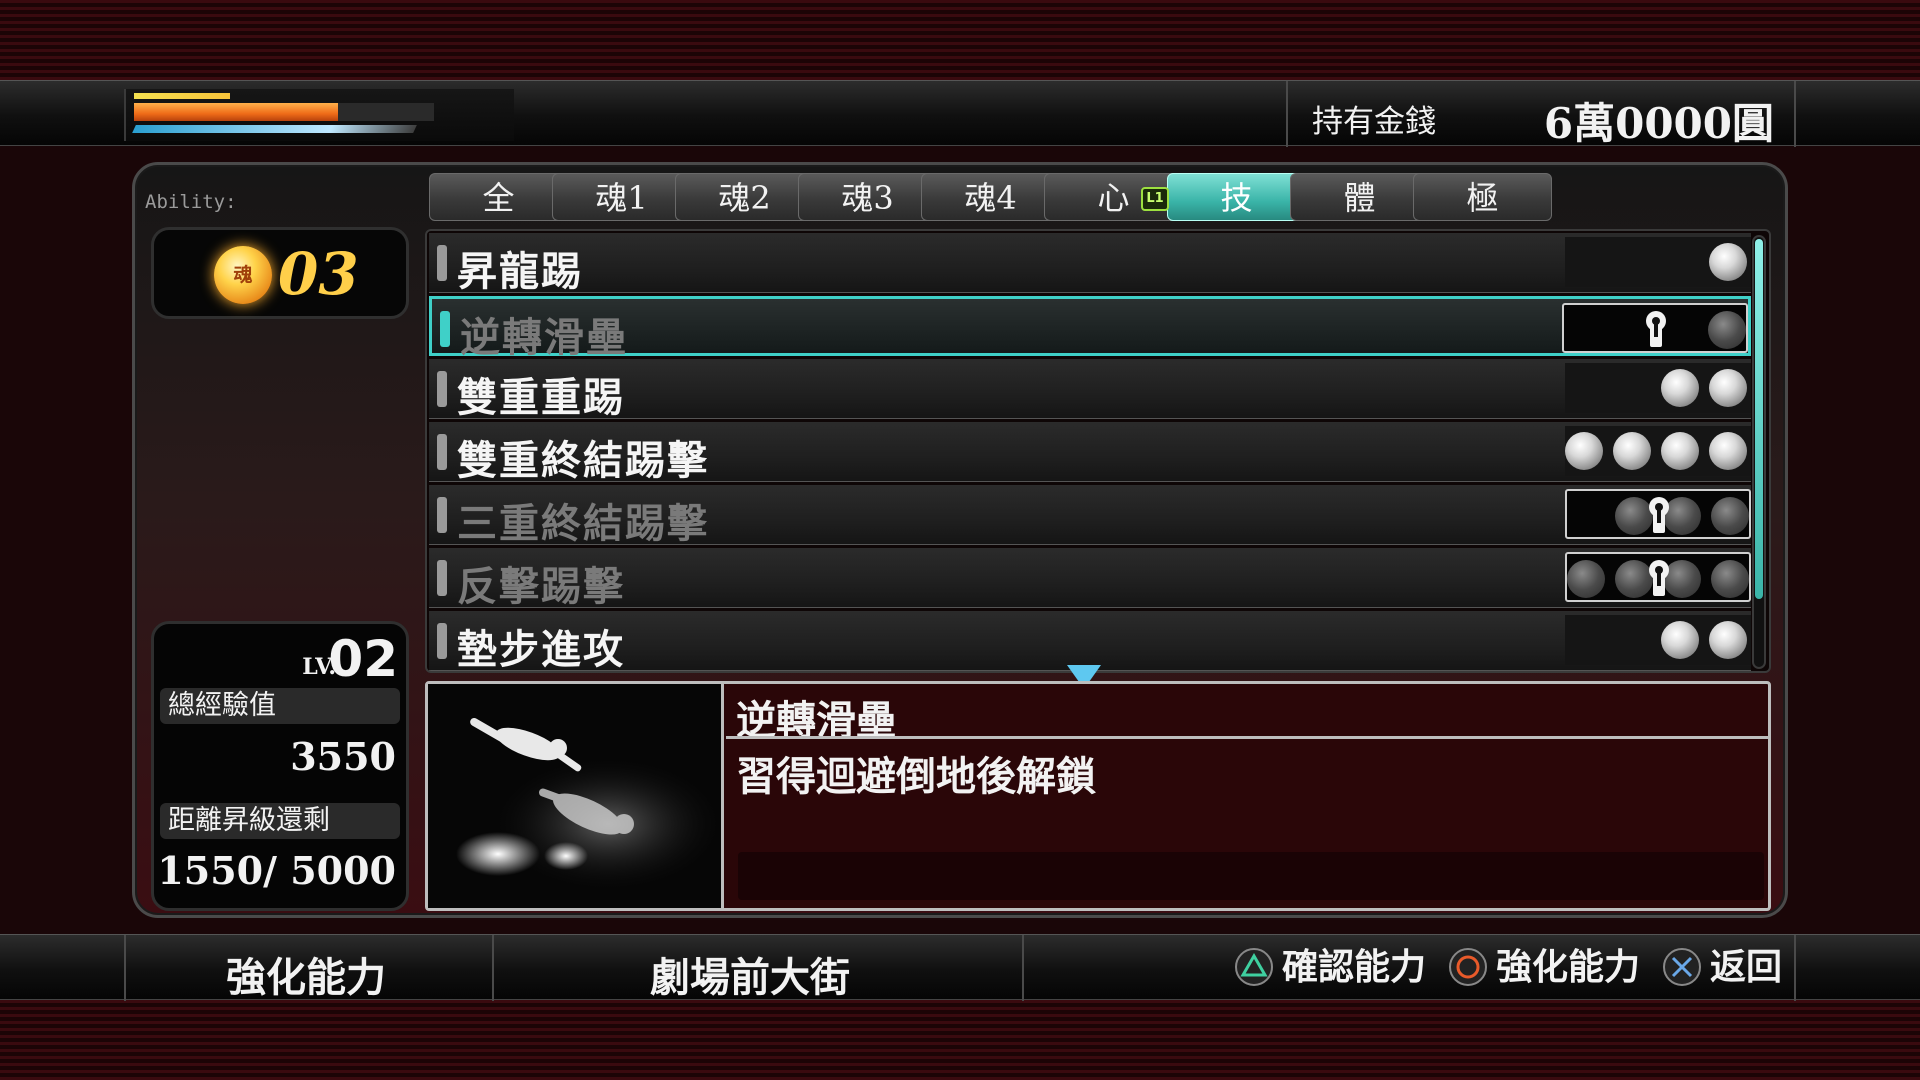 The height and width of the screenshot is (1080, 1920). I want to click on level-value: 02, so click(363, 659).